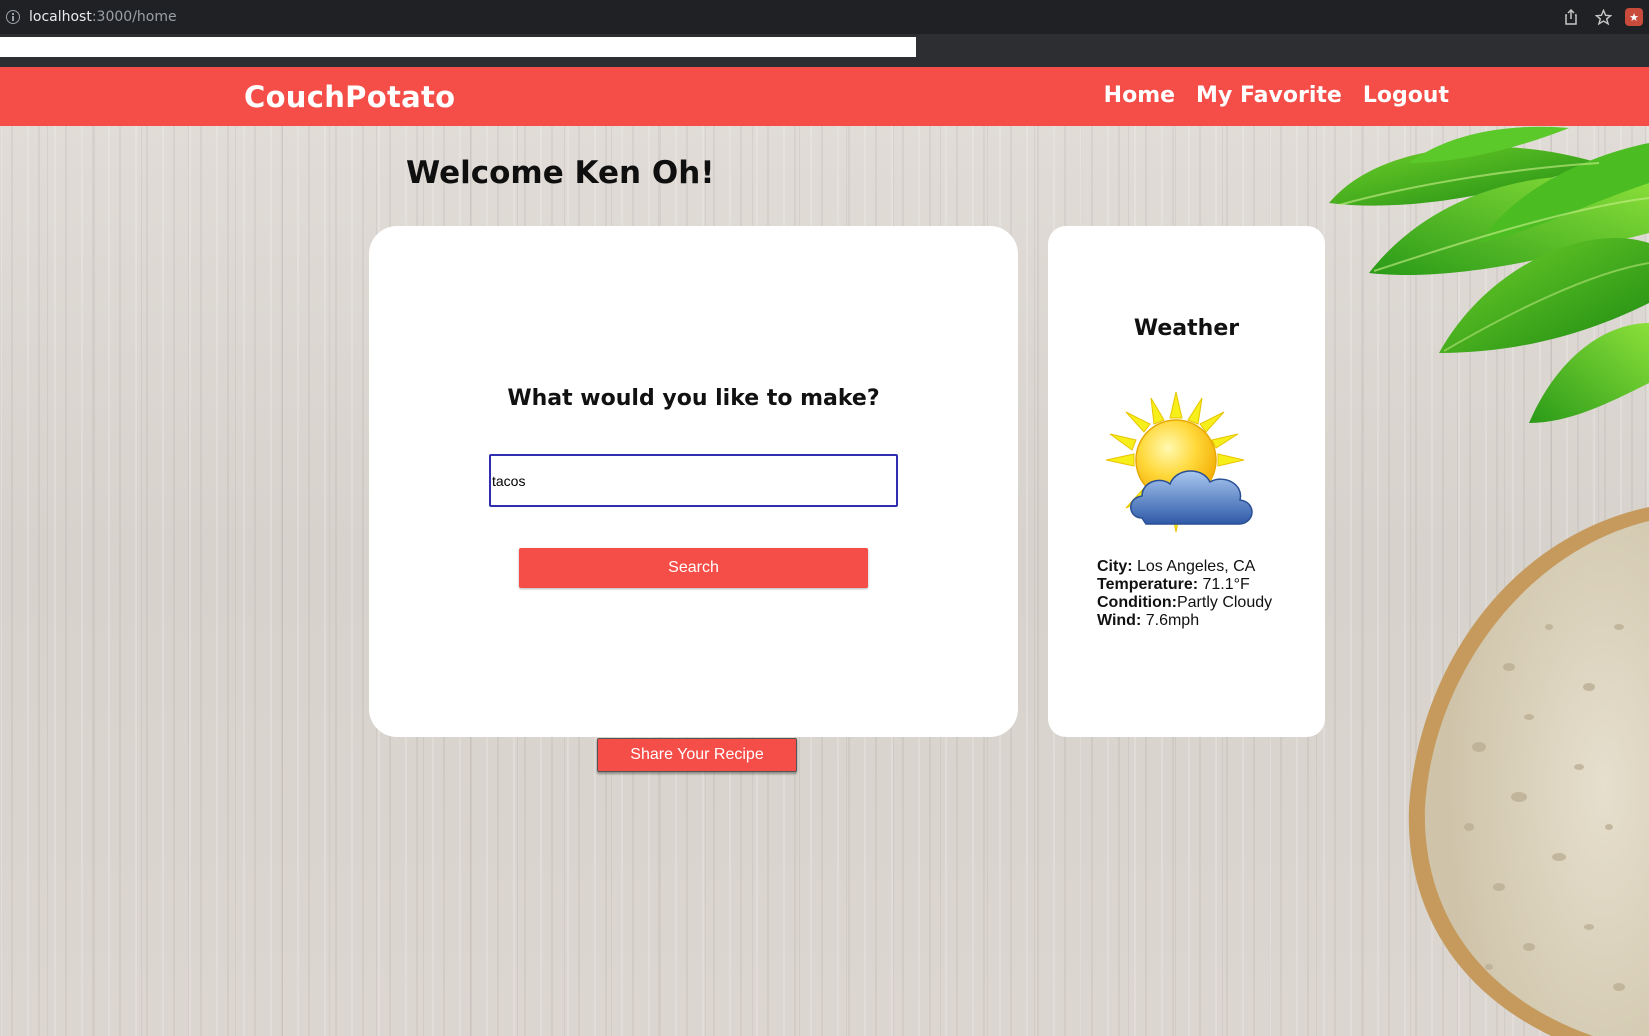  What do you see at coordinates (134, 17) in the screenshot?
I see `url-path: :3000/home` at bounding box center [134, 17].